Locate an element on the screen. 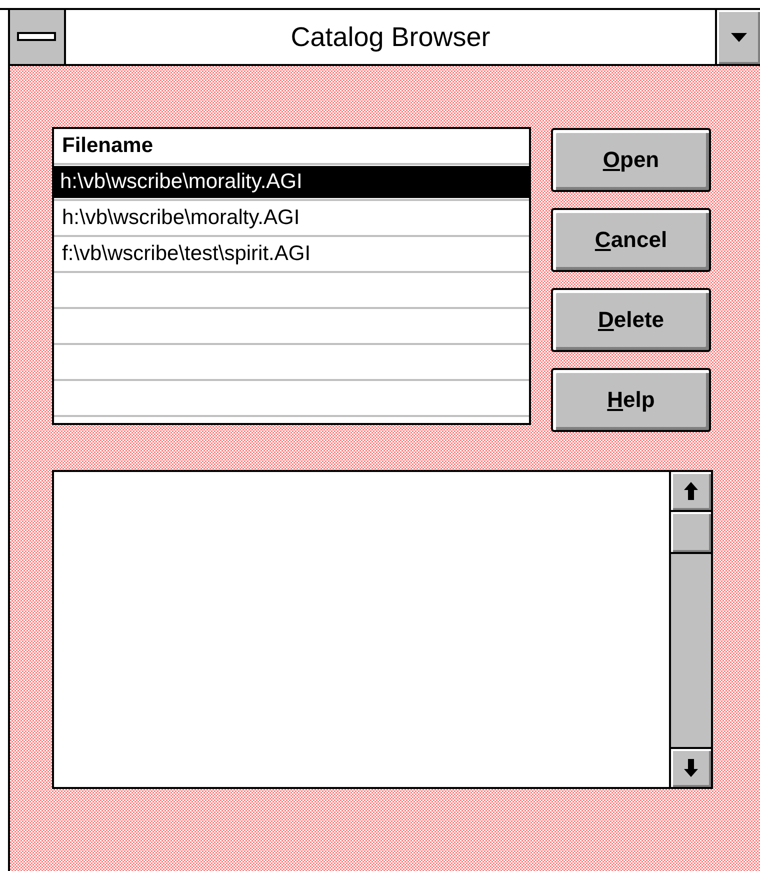  scroll-down-button is located at coordinates (691, 767).